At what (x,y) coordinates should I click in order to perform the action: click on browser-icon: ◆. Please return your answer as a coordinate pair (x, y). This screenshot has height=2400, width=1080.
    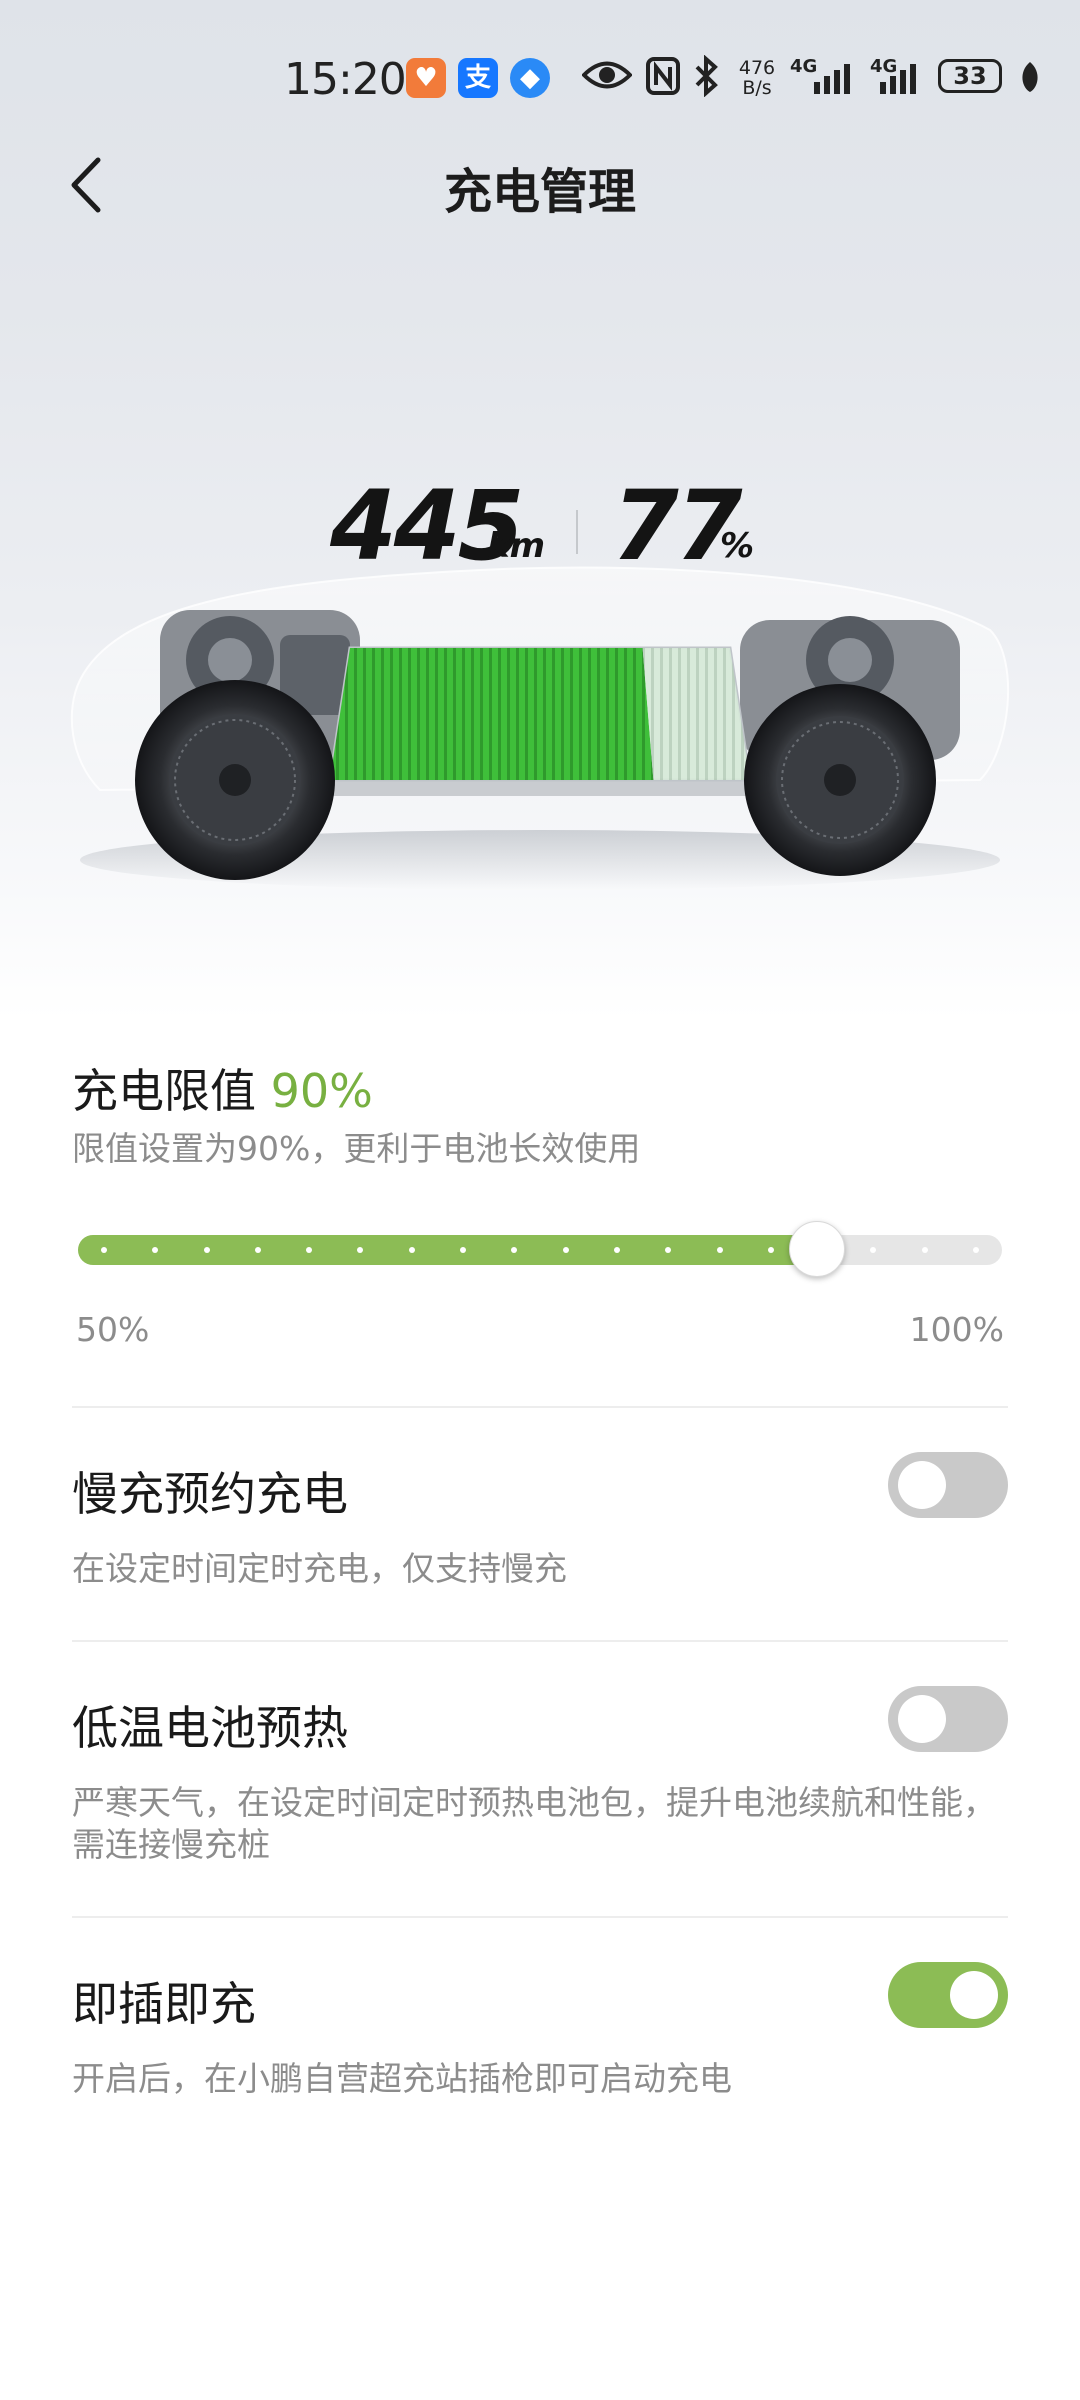
    Looking at the image, I should click on (530, 78).